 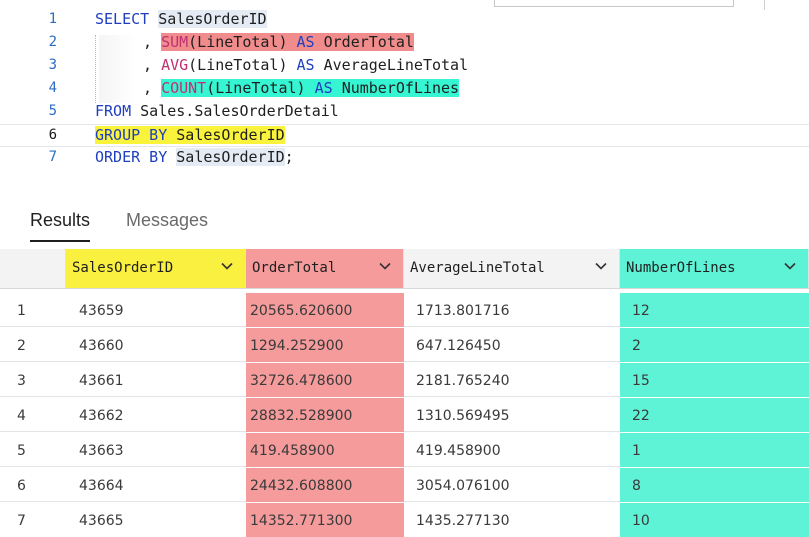 I want to click on ordertotal-cell: 32726.478600, so click(x=325, y=380).